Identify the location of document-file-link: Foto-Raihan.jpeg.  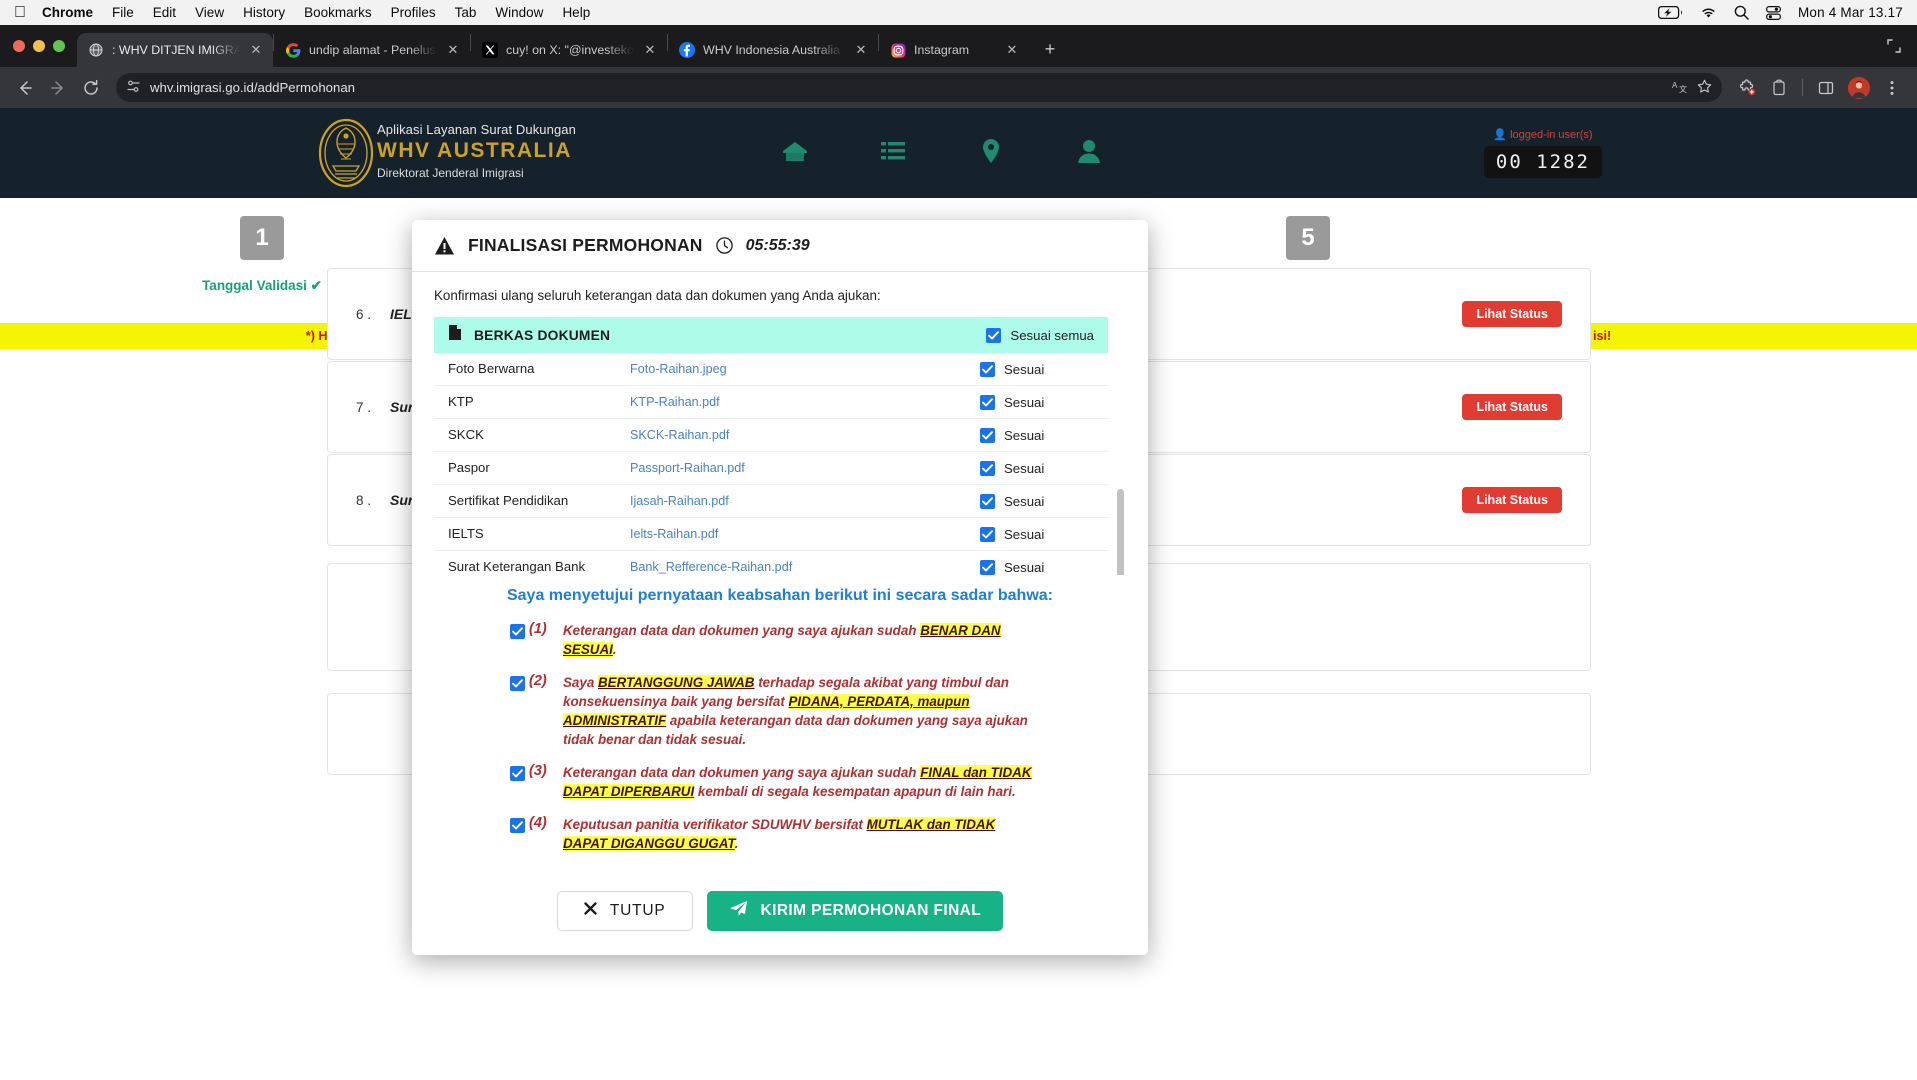
(805, 369).